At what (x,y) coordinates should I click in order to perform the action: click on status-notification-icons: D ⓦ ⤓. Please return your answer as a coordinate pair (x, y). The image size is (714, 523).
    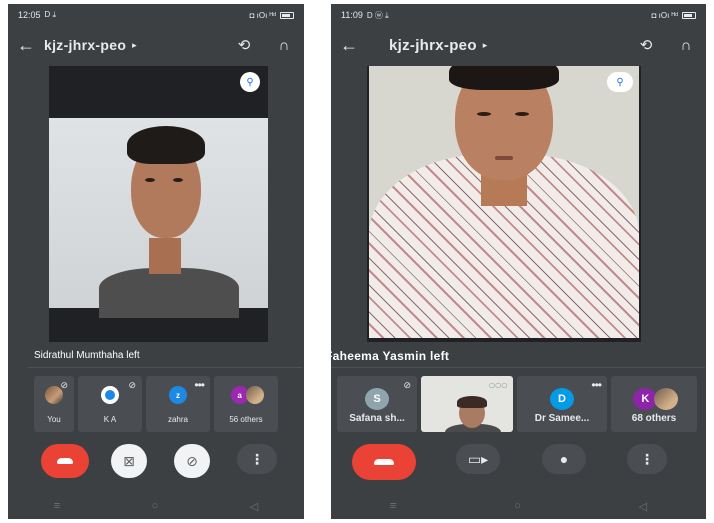
    Looking at the image, I should click on (377, 15).